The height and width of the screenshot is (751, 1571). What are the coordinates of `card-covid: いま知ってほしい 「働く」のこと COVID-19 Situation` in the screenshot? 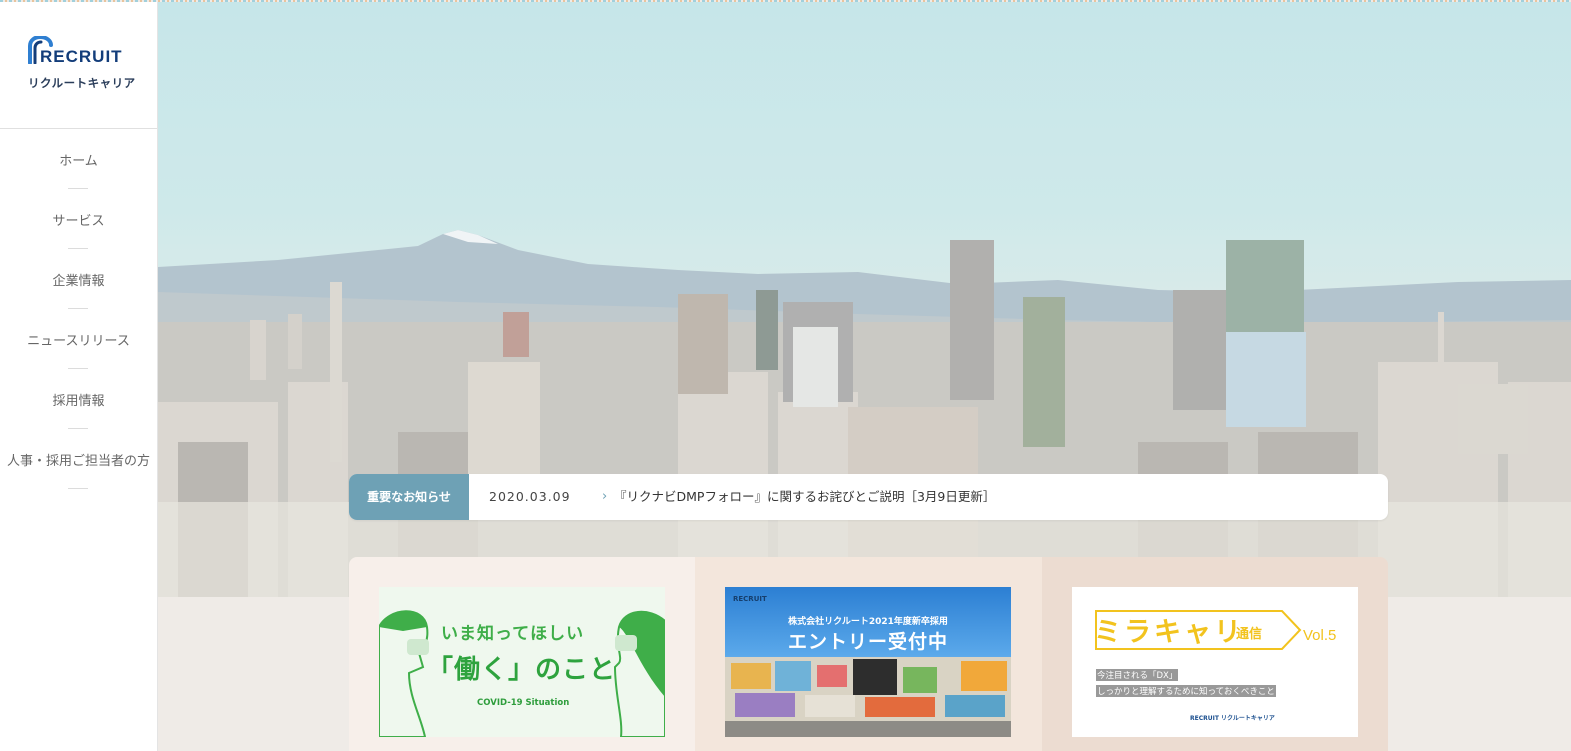 It's located at (522, 654).